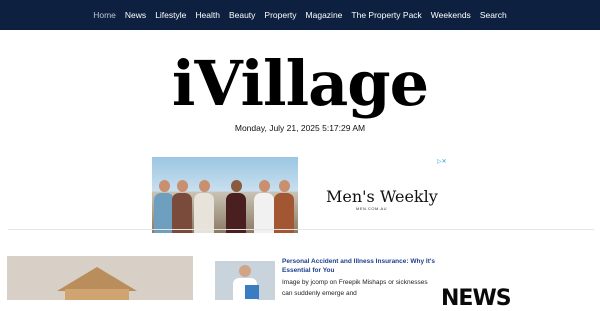  What do you see at coordinates (100, 278) in the screenshot?
I see `featured-image-house` at bounding box center [100, 278].